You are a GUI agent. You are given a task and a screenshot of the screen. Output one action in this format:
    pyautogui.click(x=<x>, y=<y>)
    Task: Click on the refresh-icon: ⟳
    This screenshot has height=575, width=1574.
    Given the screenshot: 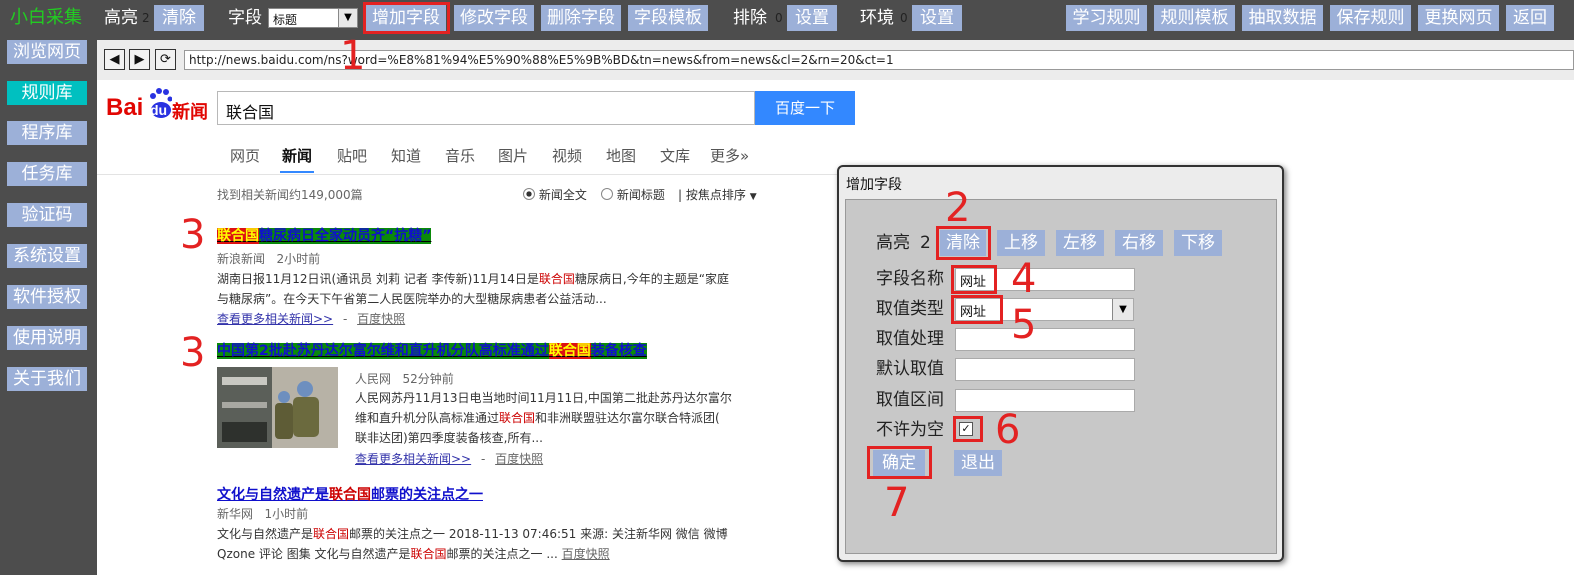 What is the action you would take?
    pyautogui.click(x=165, y=59)
    